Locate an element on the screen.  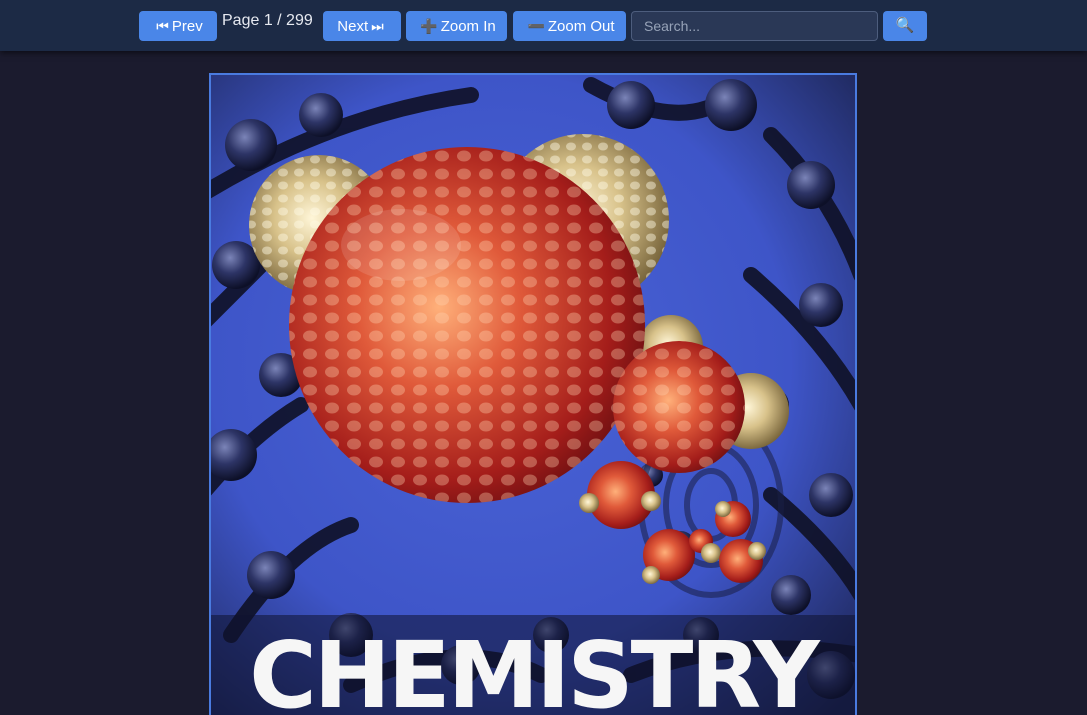
zoom-in-button: ➕ Zoom In is located at coordinates (456, 26).